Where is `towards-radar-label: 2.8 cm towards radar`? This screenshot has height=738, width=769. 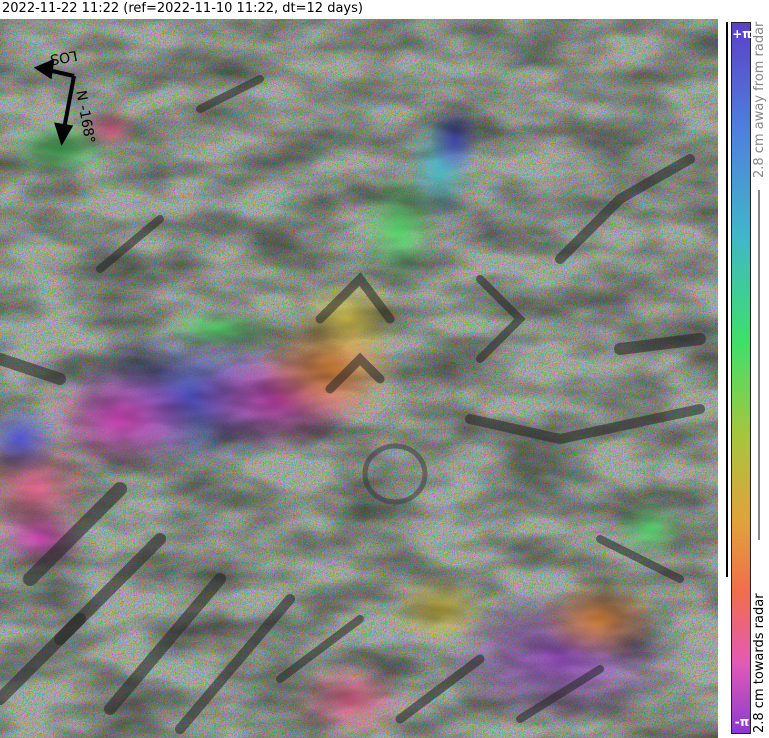
towards-radar-label: 2.8 cm towards radar is located at coordinates (759, 663).